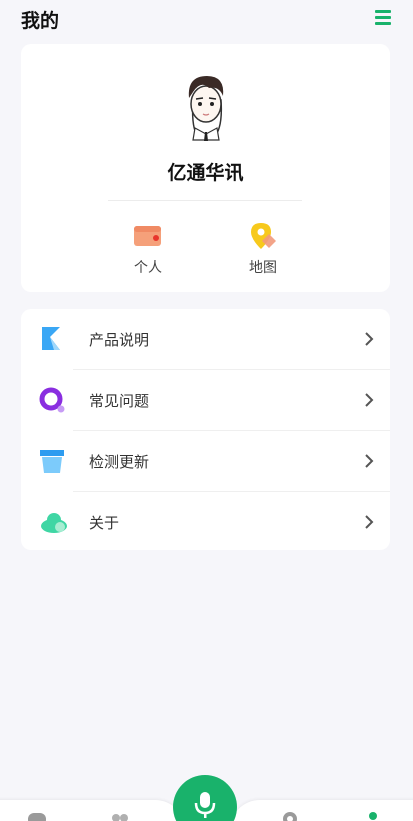  Describe the element at coordinates (52, 461) in the screenshot. I see `update-box-icon` at that location.